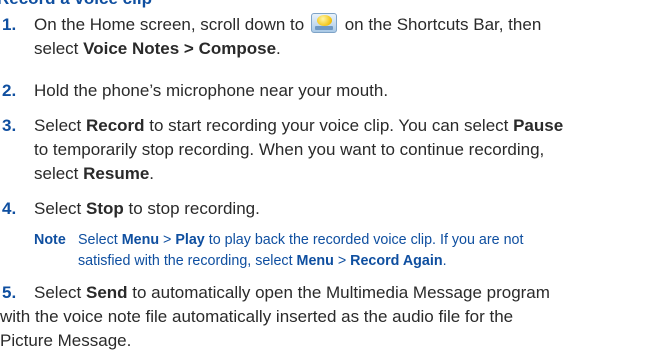 The width and height of the screenshot is (649, 354). Describe the element at coordinates (9, 24) in the screenshot. I see `step-number: 1.` at that location.